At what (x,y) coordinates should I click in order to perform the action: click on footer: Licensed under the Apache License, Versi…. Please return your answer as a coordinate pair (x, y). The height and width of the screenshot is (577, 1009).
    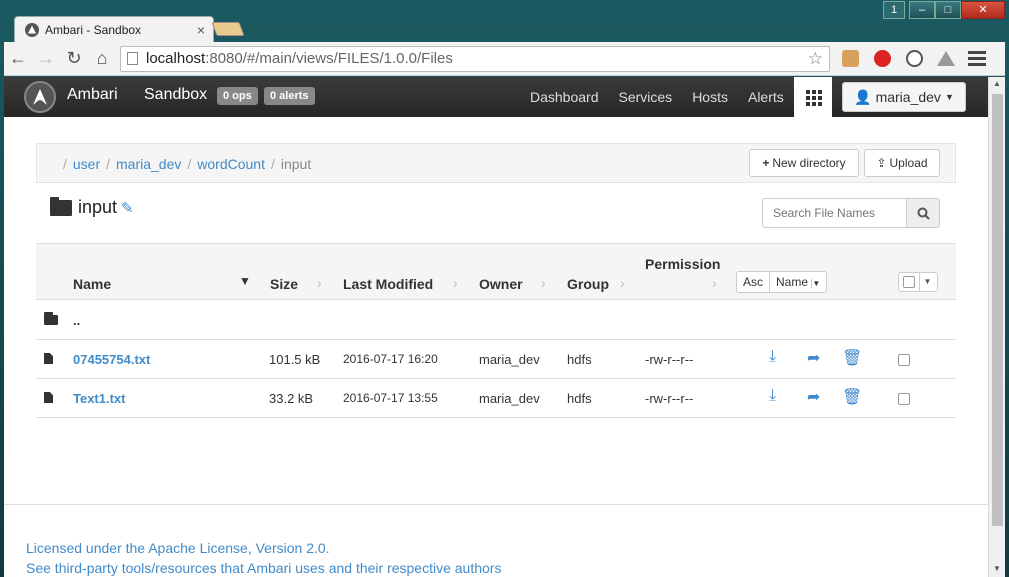
    Looking at the image, I should click on (263, 557).